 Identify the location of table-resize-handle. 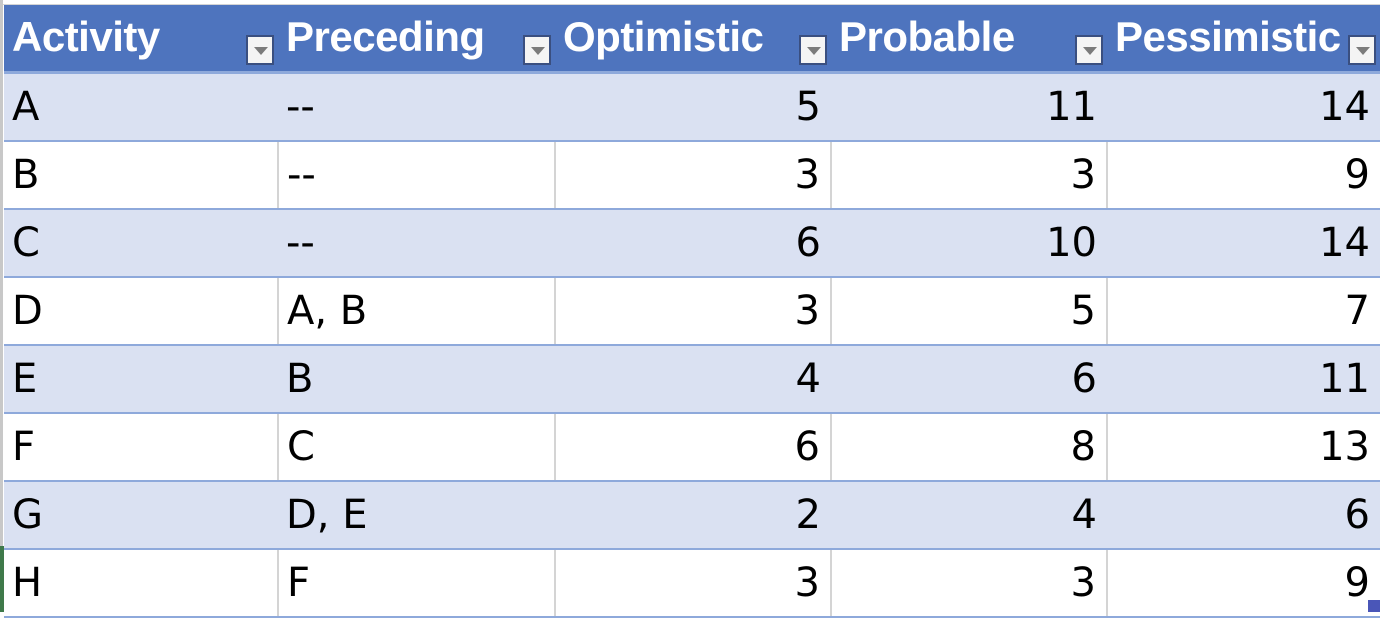
(1374, 606).